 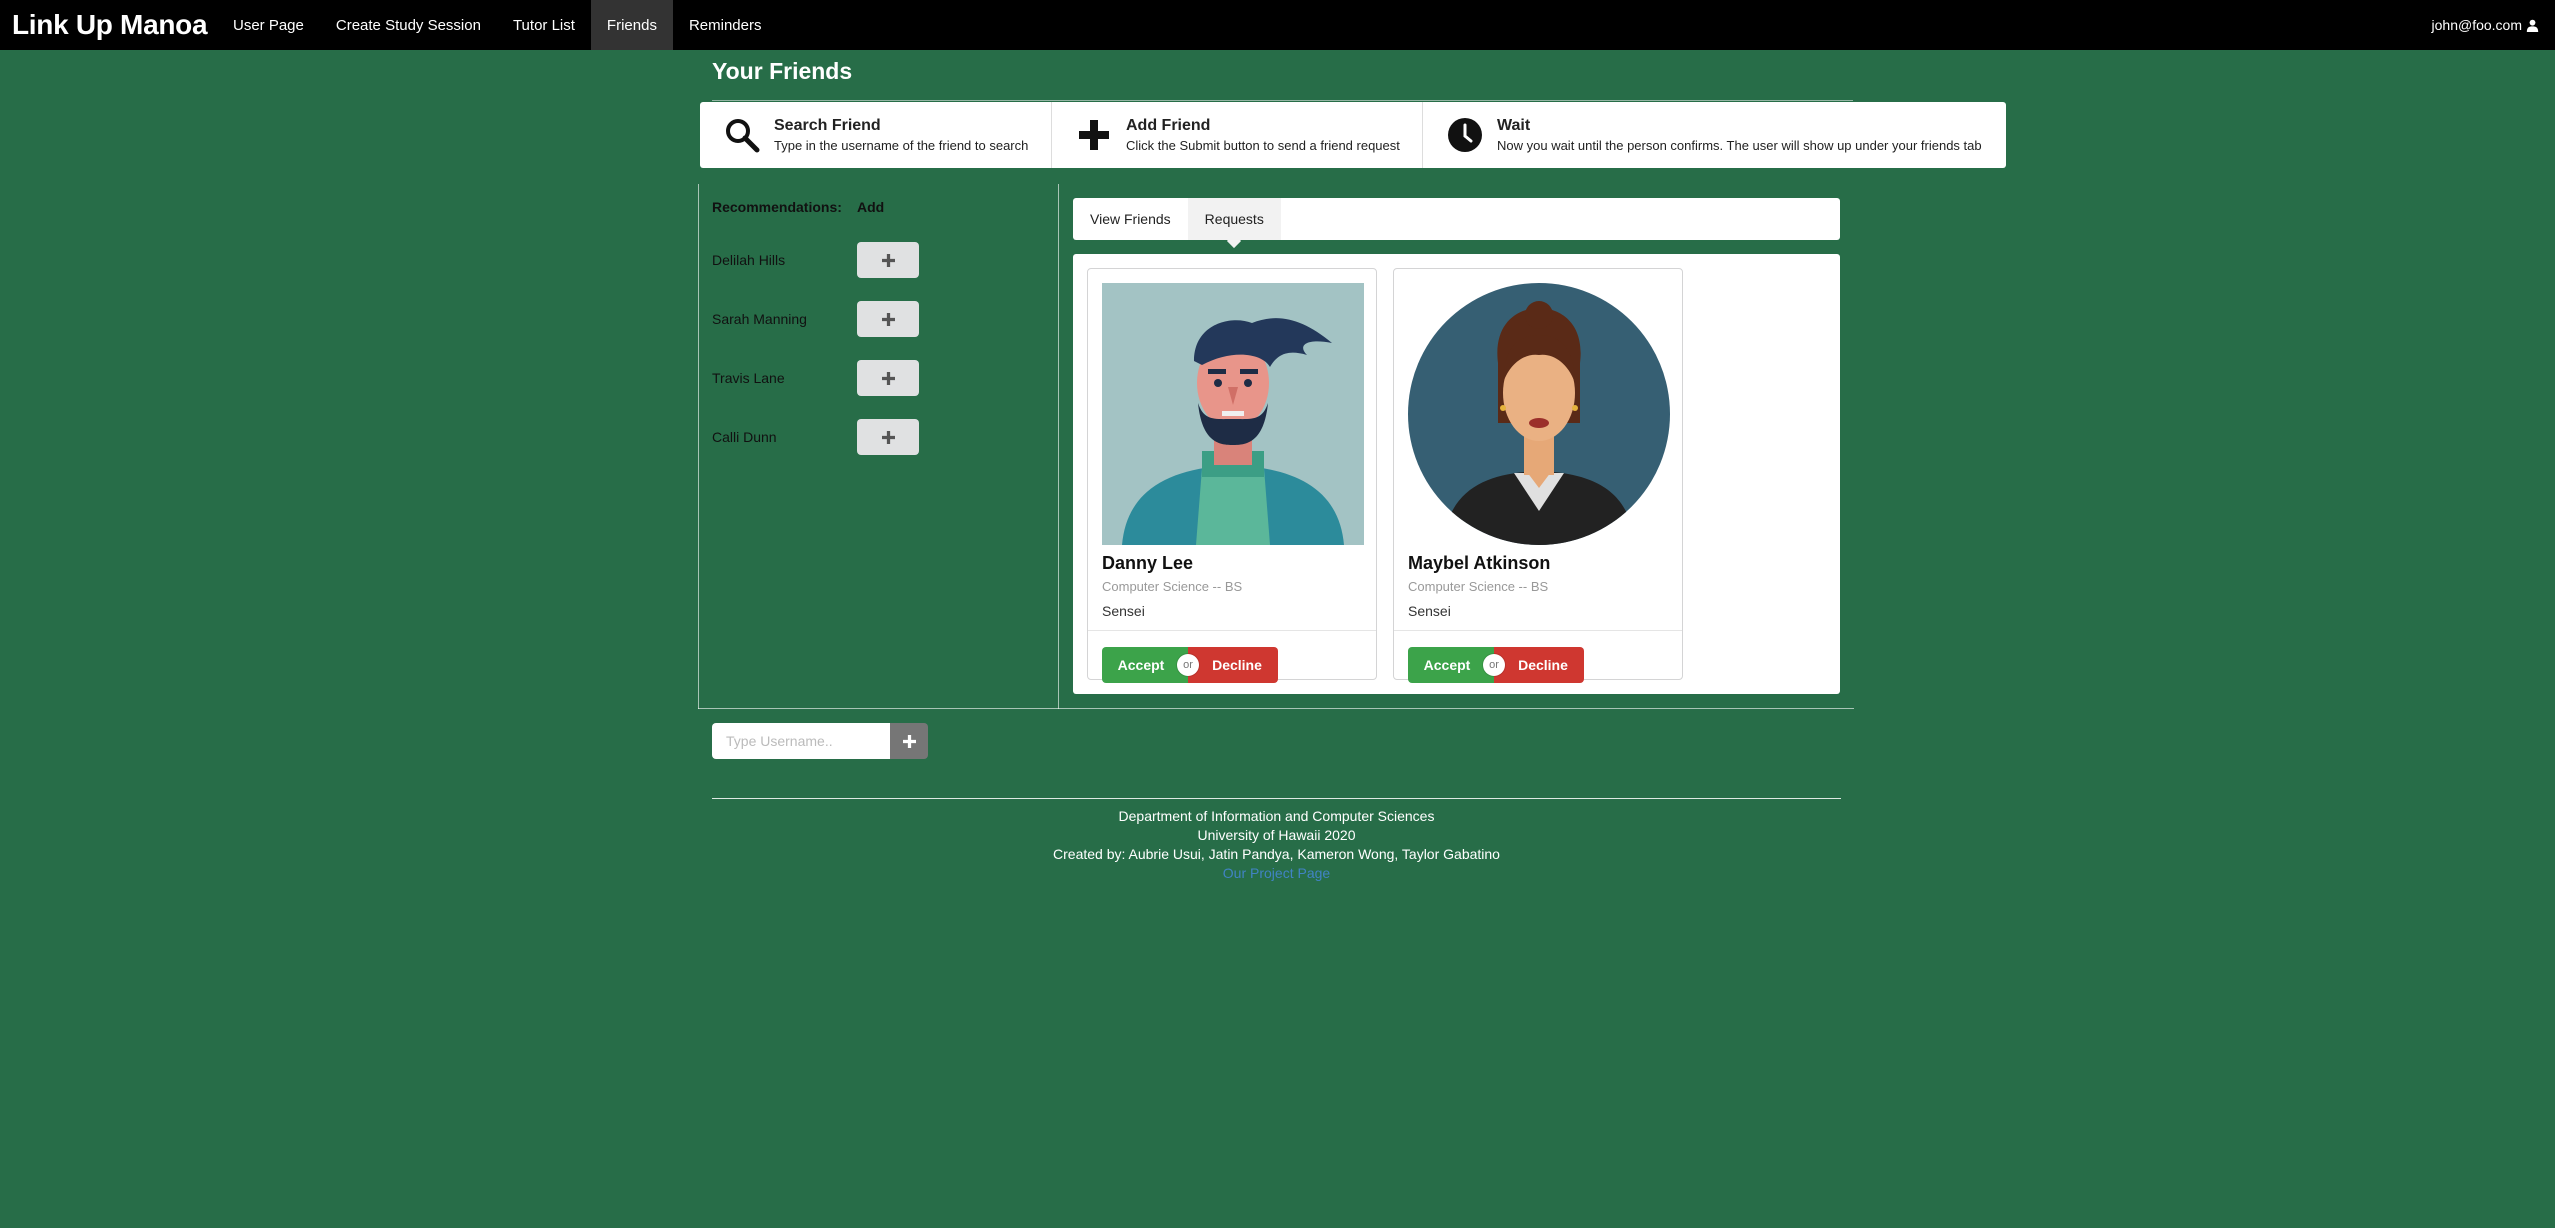 What do you see at coordinates (782, 71) in the screenshot?
I see `page-title: Your Friends` at bounding box center [782, 71].